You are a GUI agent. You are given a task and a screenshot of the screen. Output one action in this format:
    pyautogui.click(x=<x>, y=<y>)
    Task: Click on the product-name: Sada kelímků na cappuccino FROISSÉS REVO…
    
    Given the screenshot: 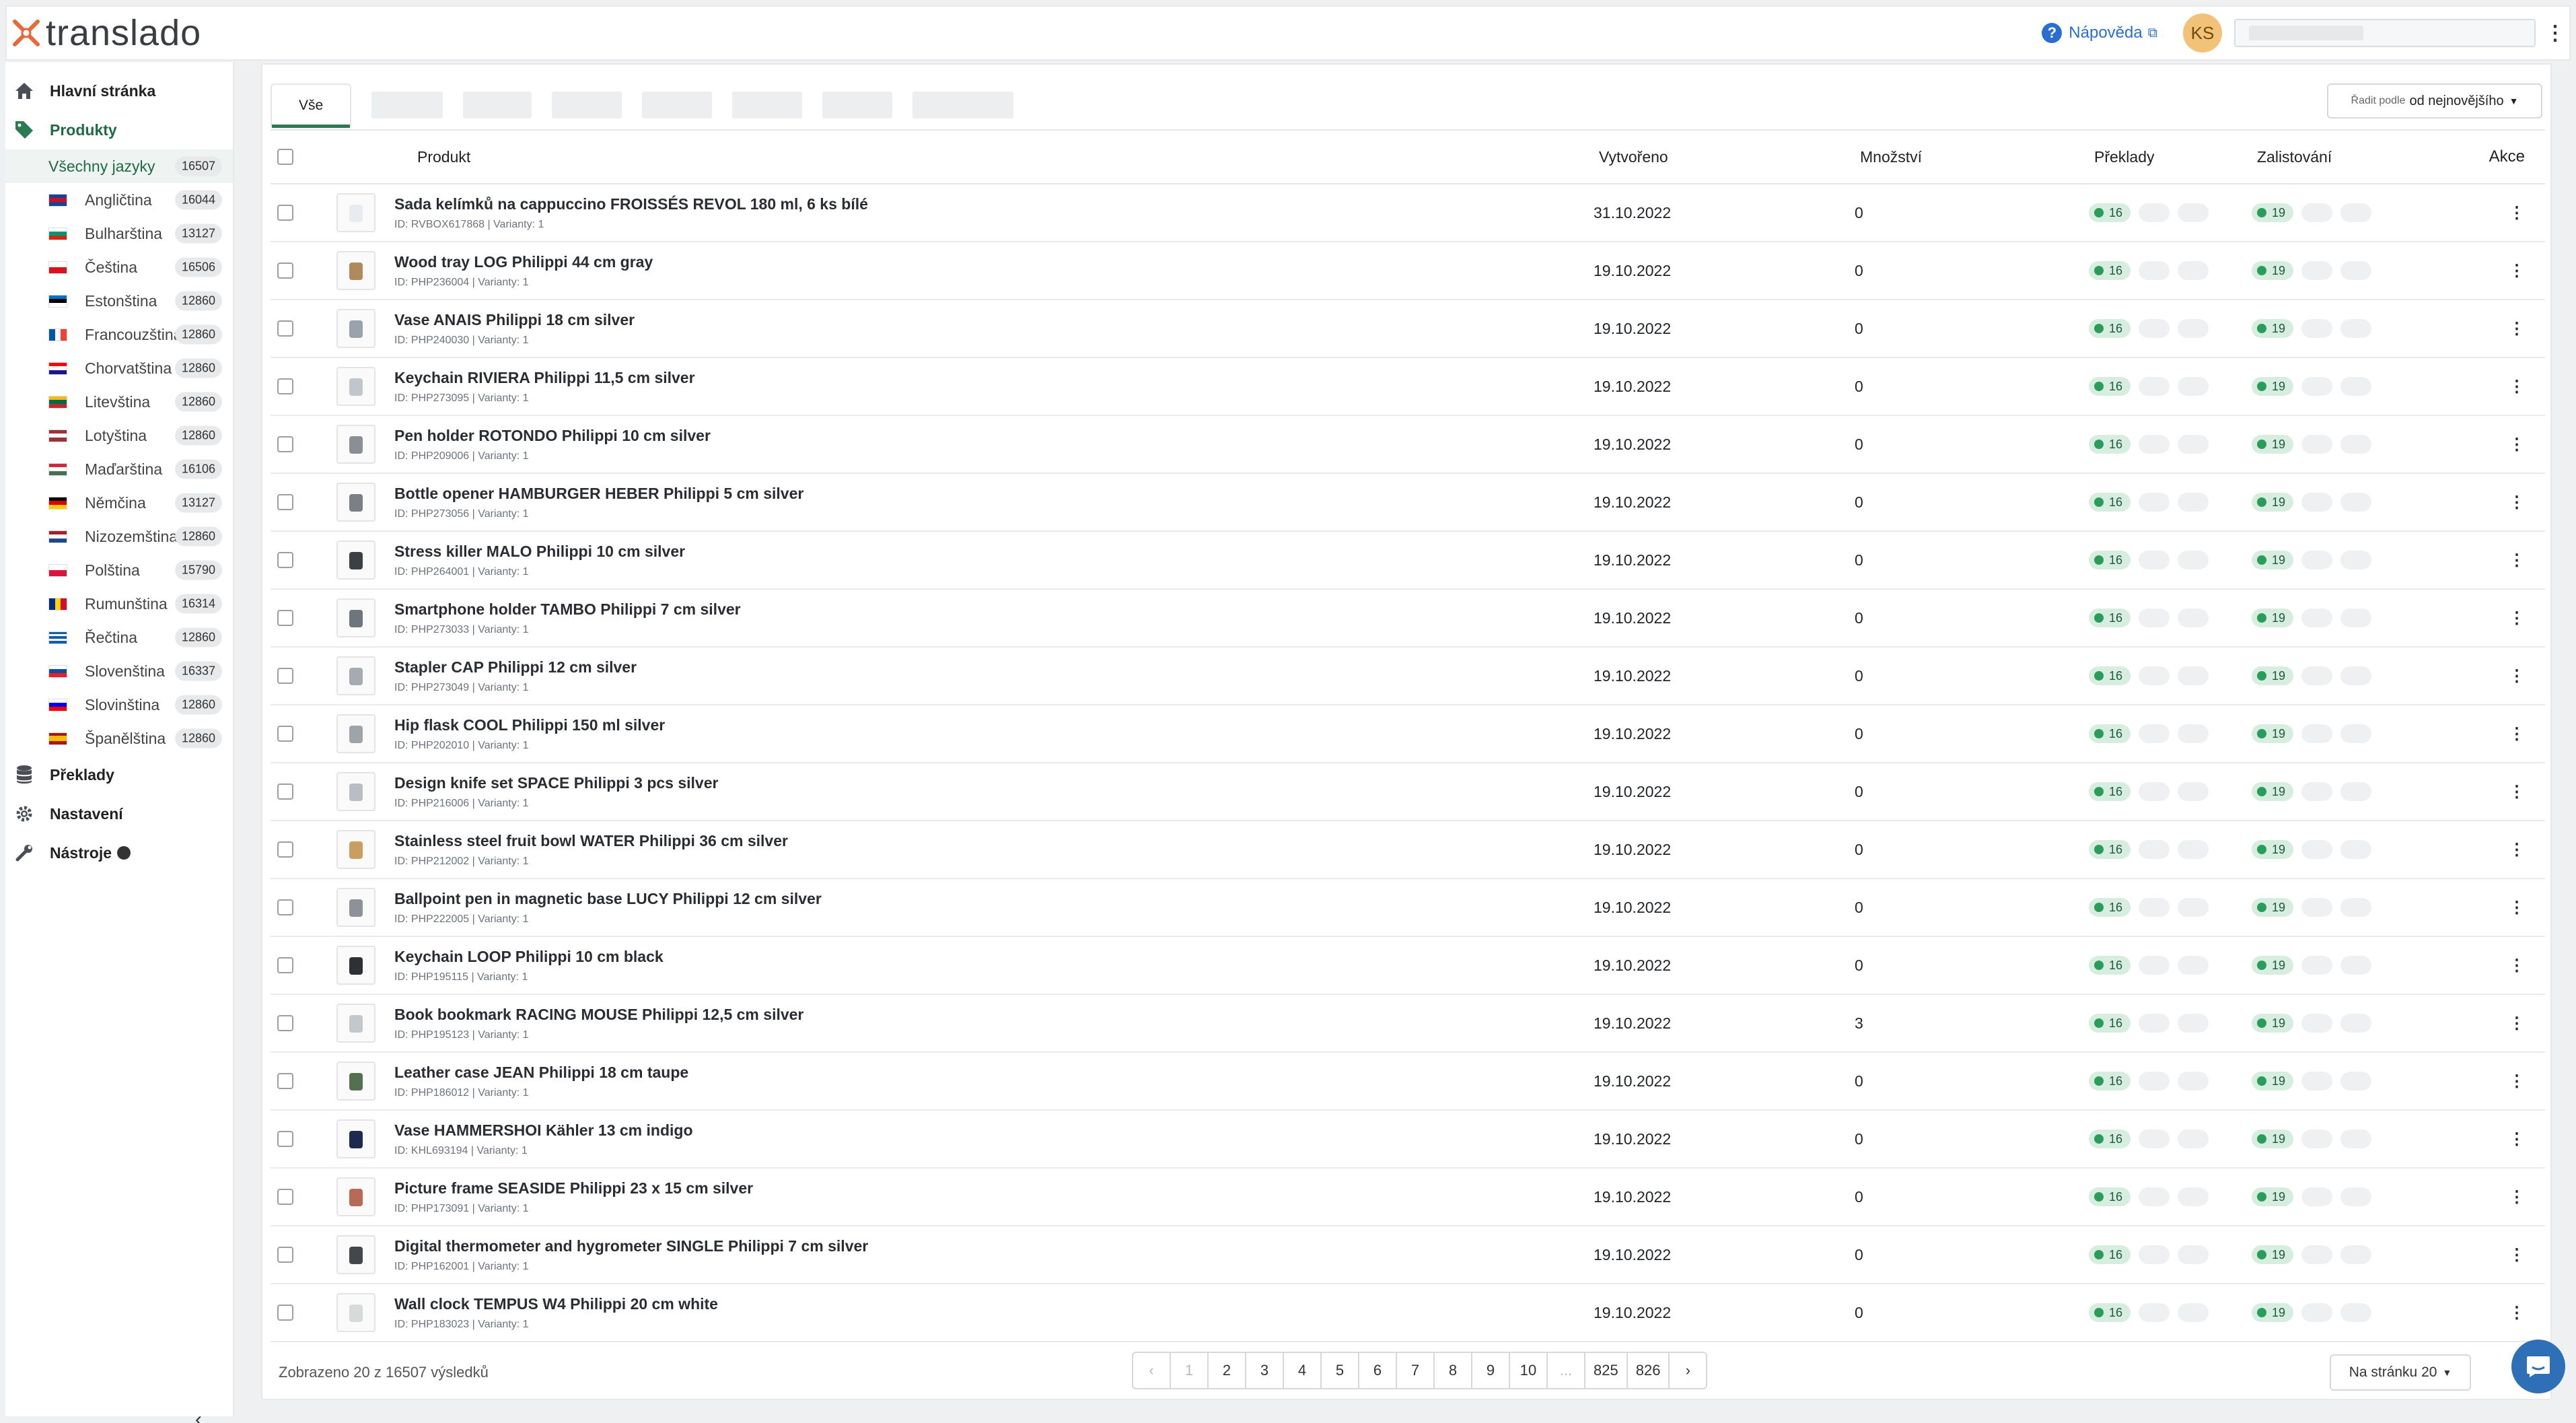 What is the action you would take?
    pyautogui.click(x=994, y=204)
    